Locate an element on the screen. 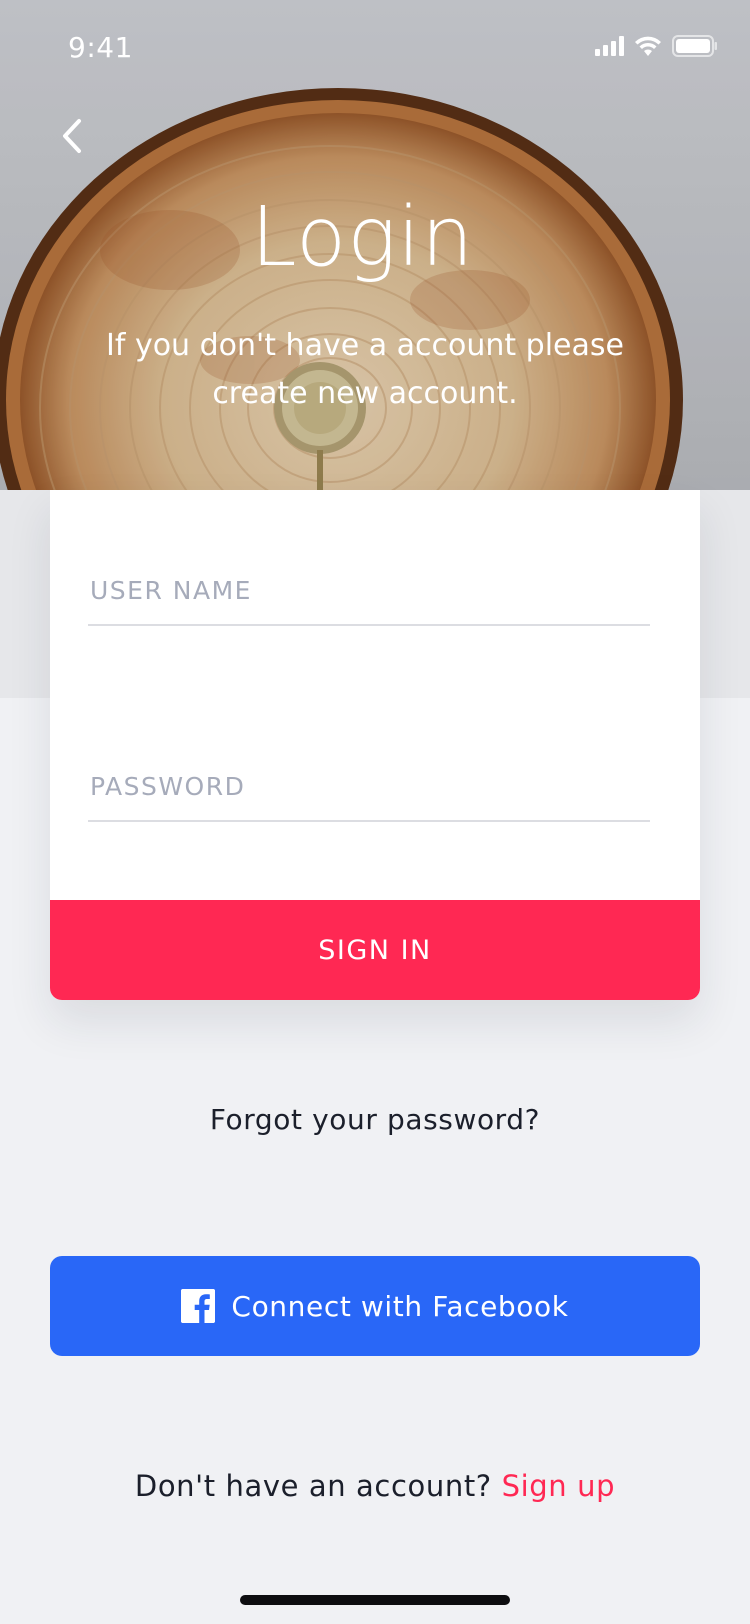 Image resolution: width=750 pixels, height=1624 pixels. sign-in-label: SIGN IN is located at coordinates (375, 950).